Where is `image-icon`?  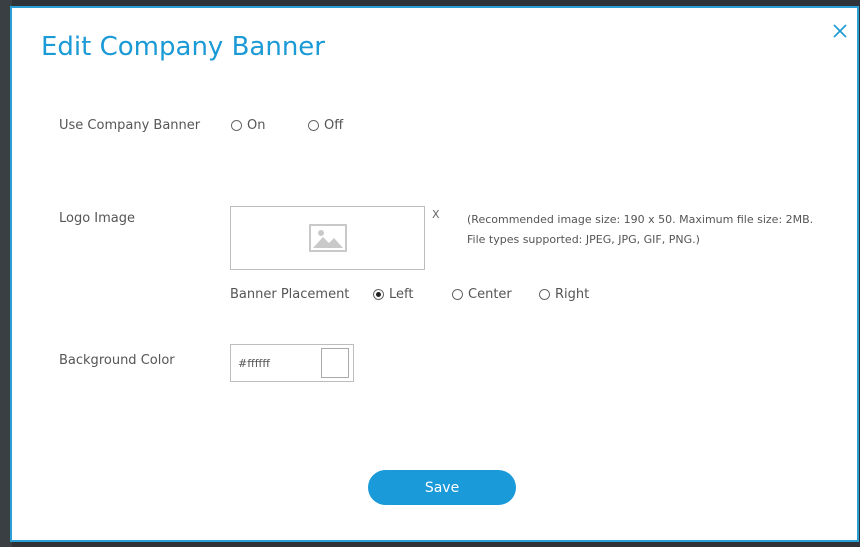
image-icon is located at coordinates (327, 238).